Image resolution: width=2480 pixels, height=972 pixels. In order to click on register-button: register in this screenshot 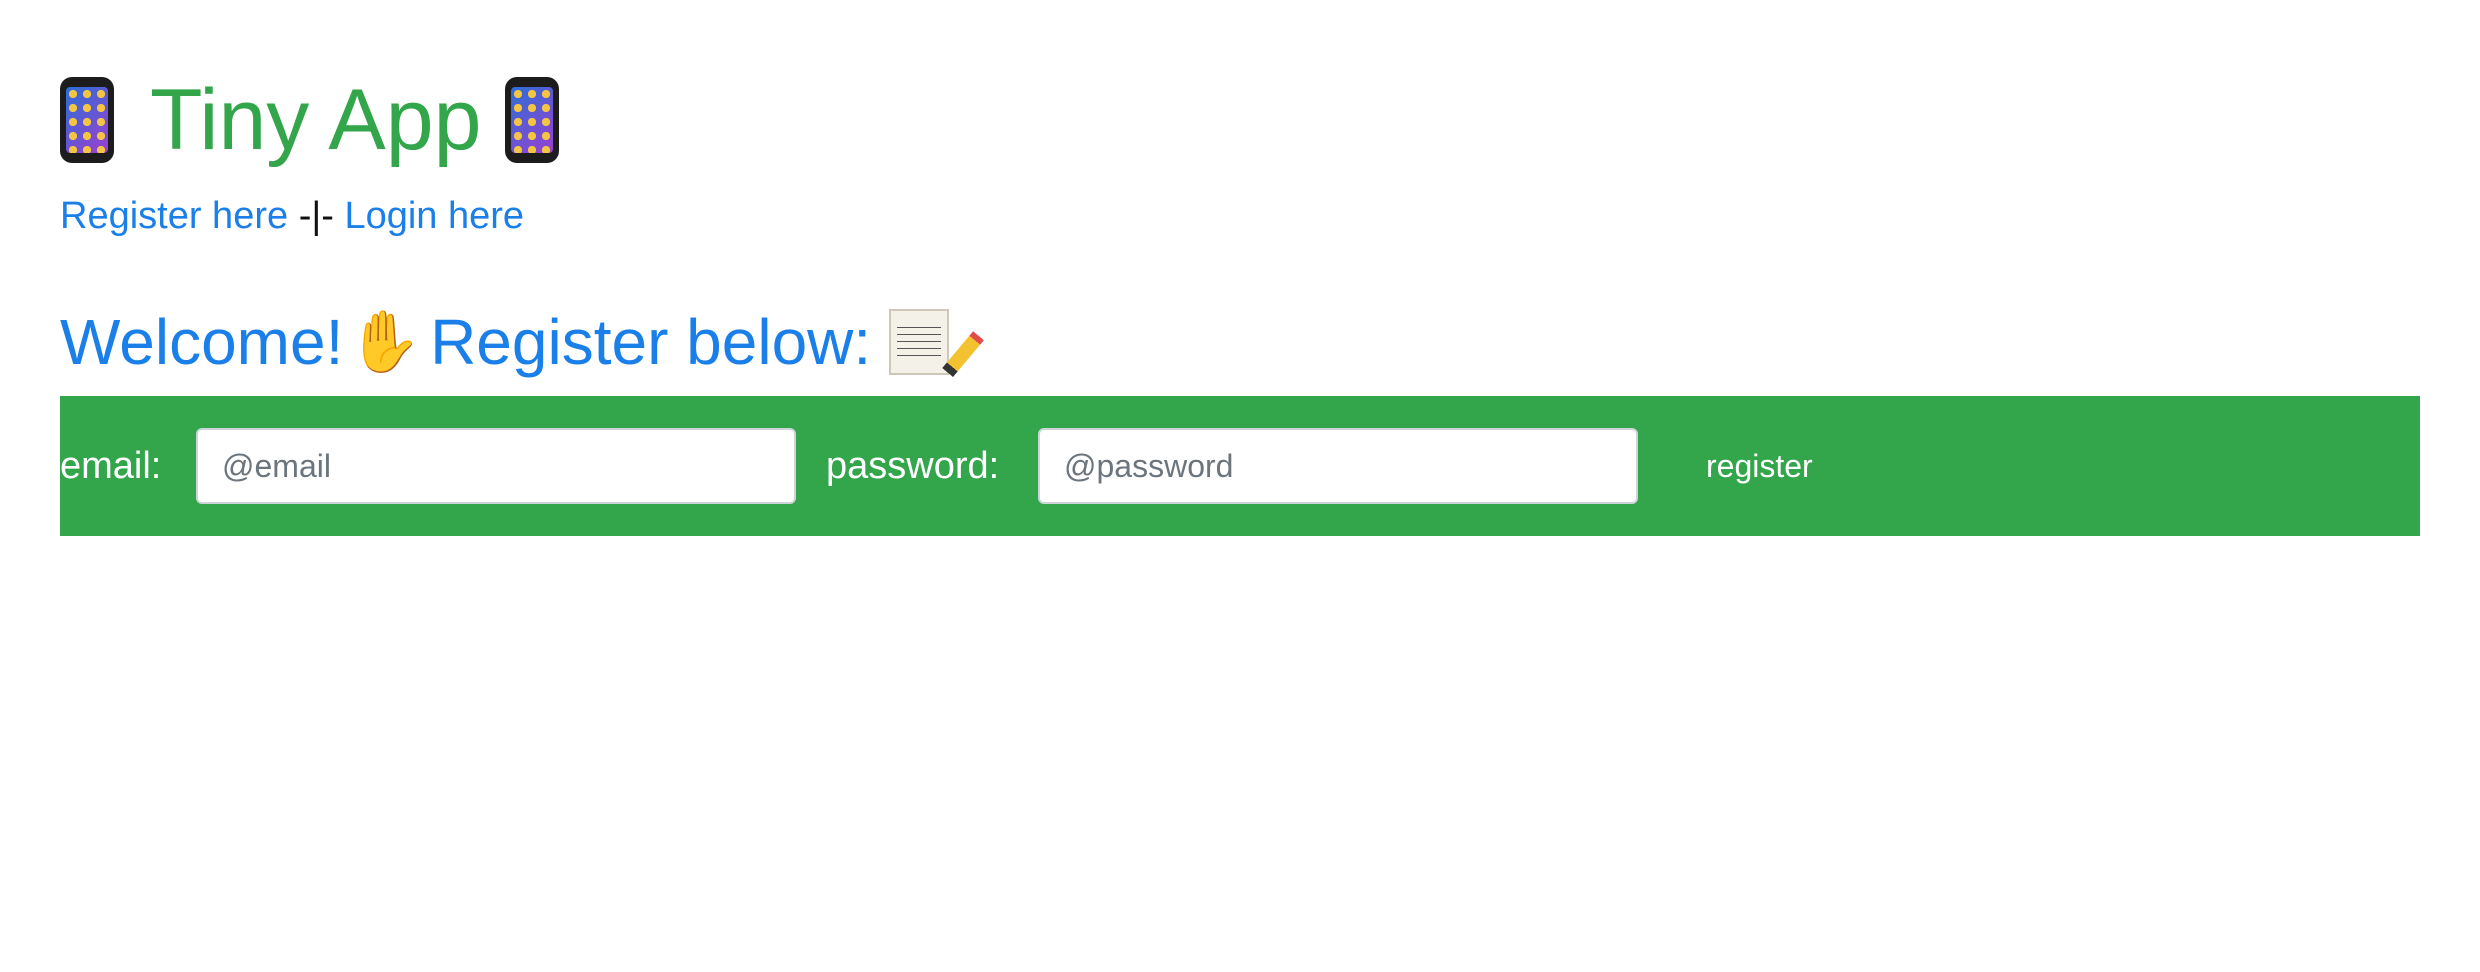, I will do `click(1759, 466)`.